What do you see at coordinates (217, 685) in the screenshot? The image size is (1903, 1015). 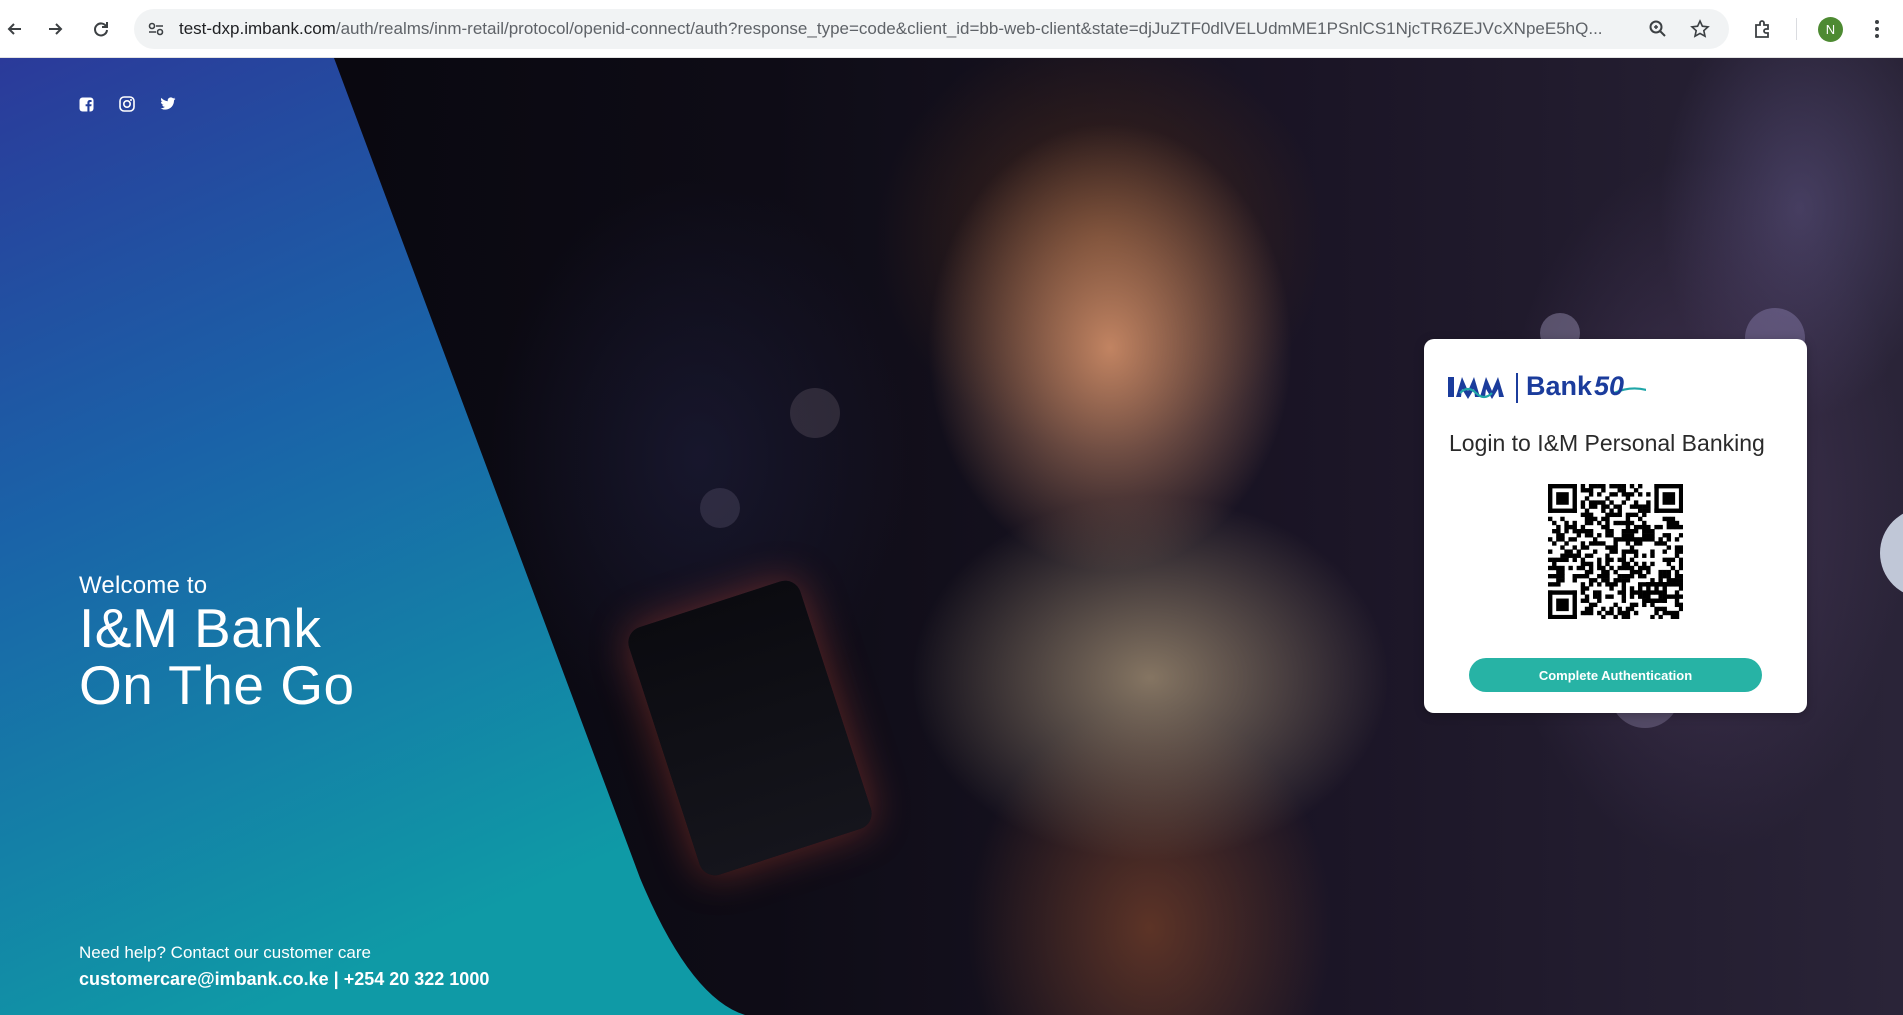 I see `welcome-heading-line2: On The Go` at bounding box center [217, 685].